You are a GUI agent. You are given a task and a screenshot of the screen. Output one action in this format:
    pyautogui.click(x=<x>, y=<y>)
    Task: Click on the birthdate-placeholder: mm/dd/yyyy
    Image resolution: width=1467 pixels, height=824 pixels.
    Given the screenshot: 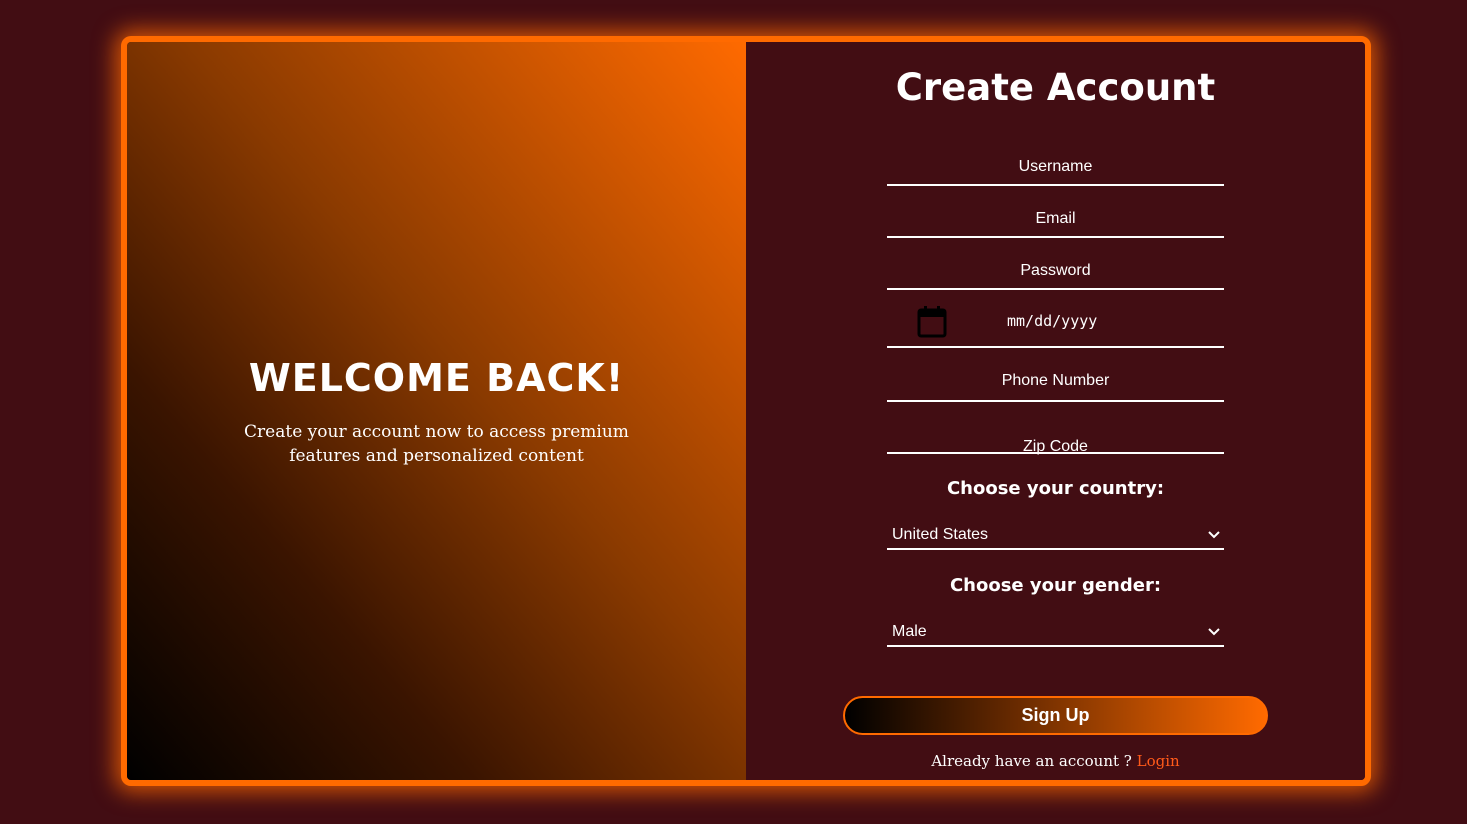 What is the action you would take?
    pyautogui.click(x=1052, y=321)
    